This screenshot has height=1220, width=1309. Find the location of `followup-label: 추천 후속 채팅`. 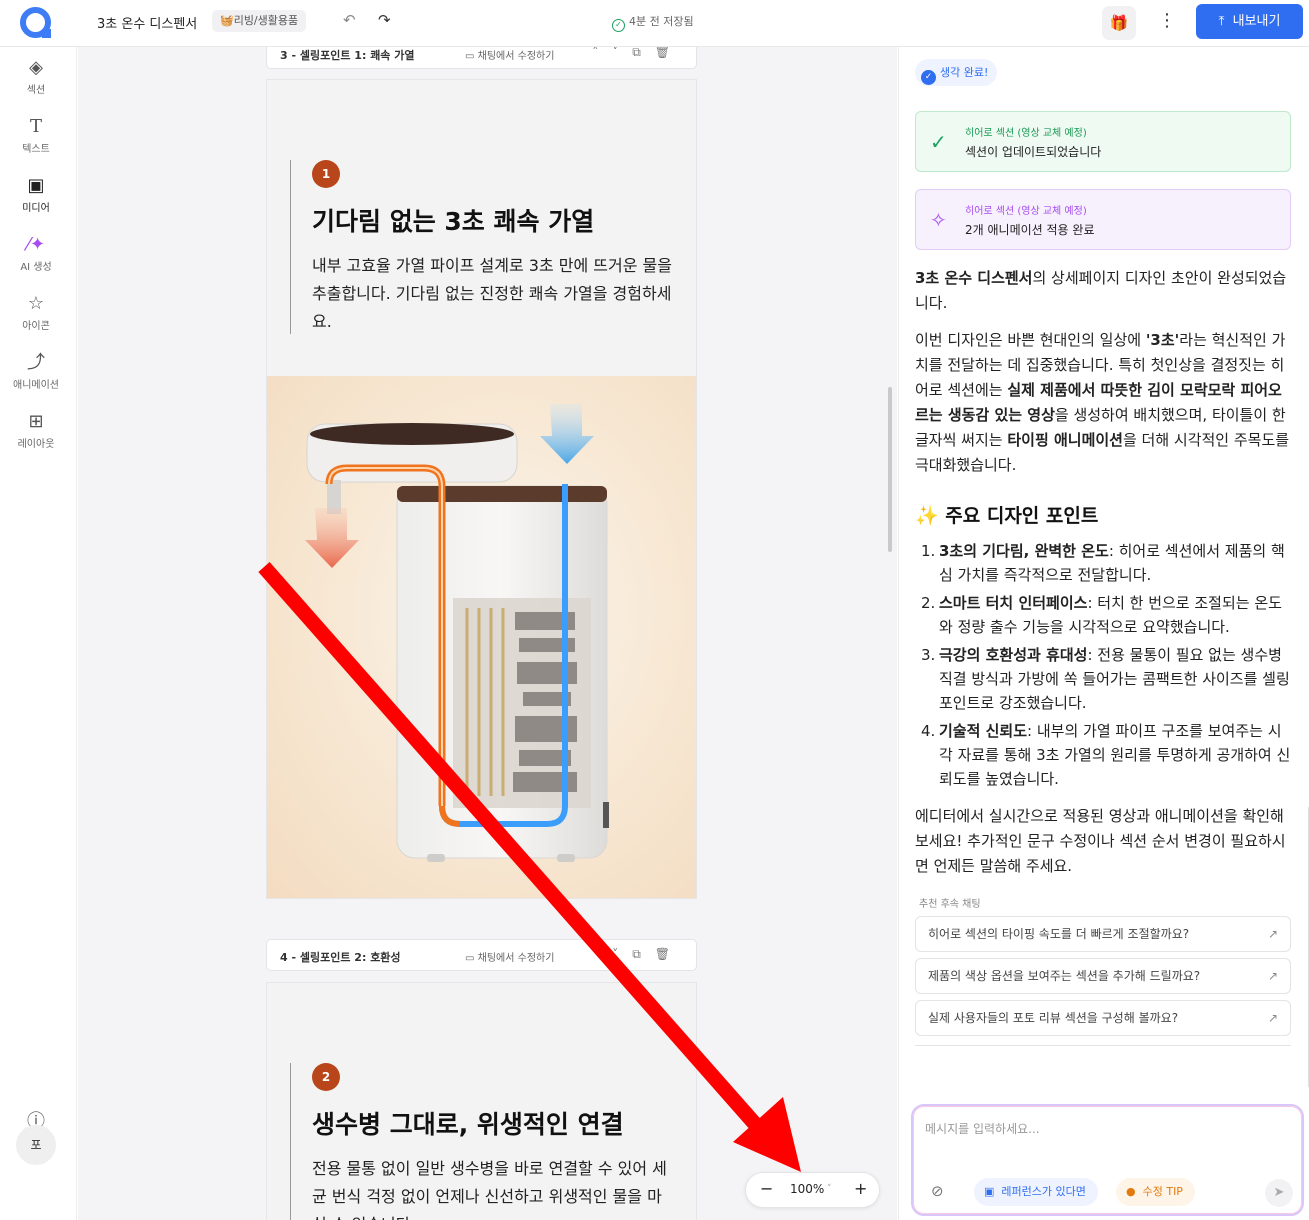

followup-label: 추천 후속 채팅 is located at coordinates (950, 904).